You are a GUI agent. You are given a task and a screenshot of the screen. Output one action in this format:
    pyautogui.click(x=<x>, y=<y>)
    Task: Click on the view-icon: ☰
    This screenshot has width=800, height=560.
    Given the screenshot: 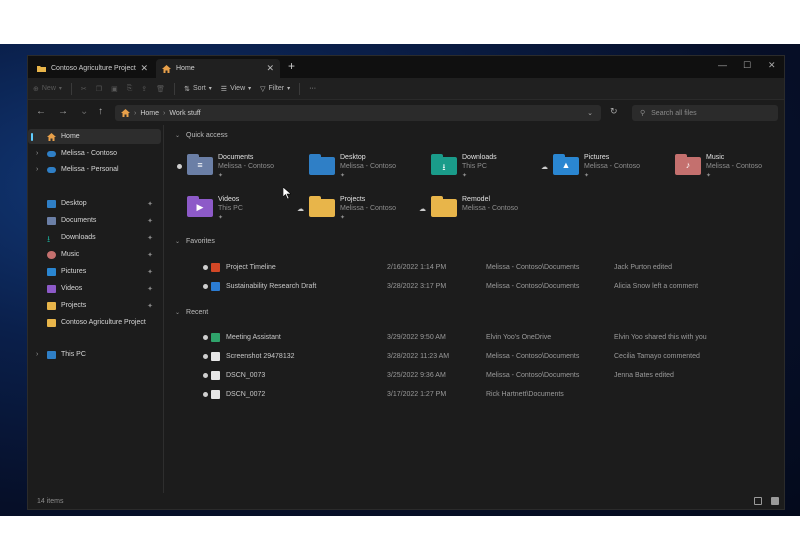 What is the action you would take?
    pyautogui.click(x=224, y=89)
    